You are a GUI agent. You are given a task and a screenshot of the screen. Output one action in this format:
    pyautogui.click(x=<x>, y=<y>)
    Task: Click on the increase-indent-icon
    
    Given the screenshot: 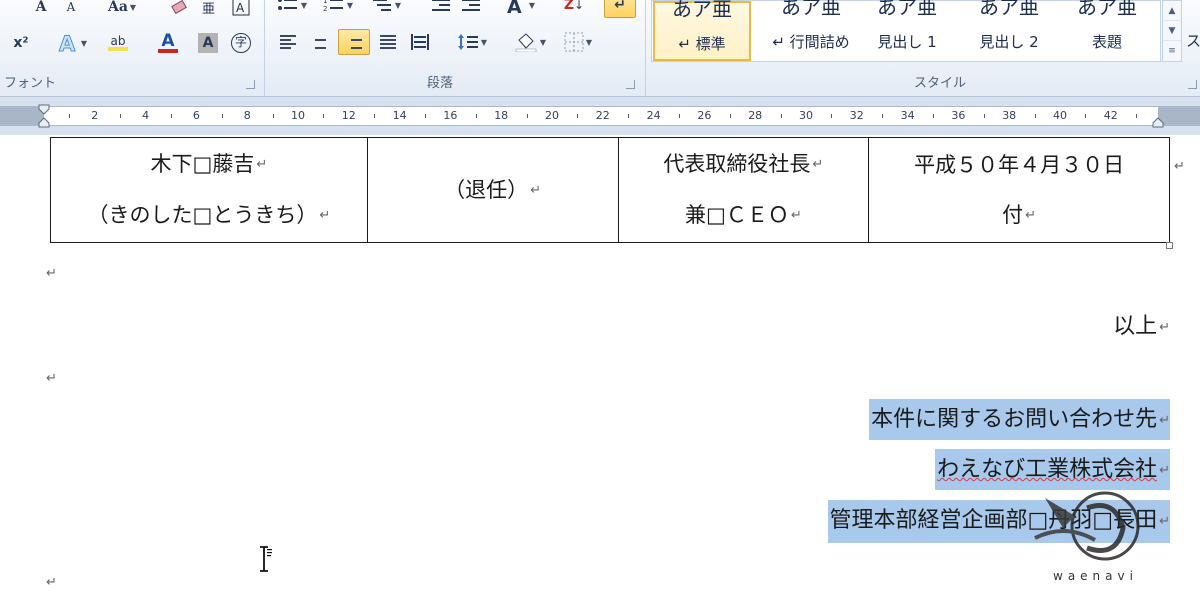 What is the action you would take?
    pyautogui.click(x=471, y=5)
    